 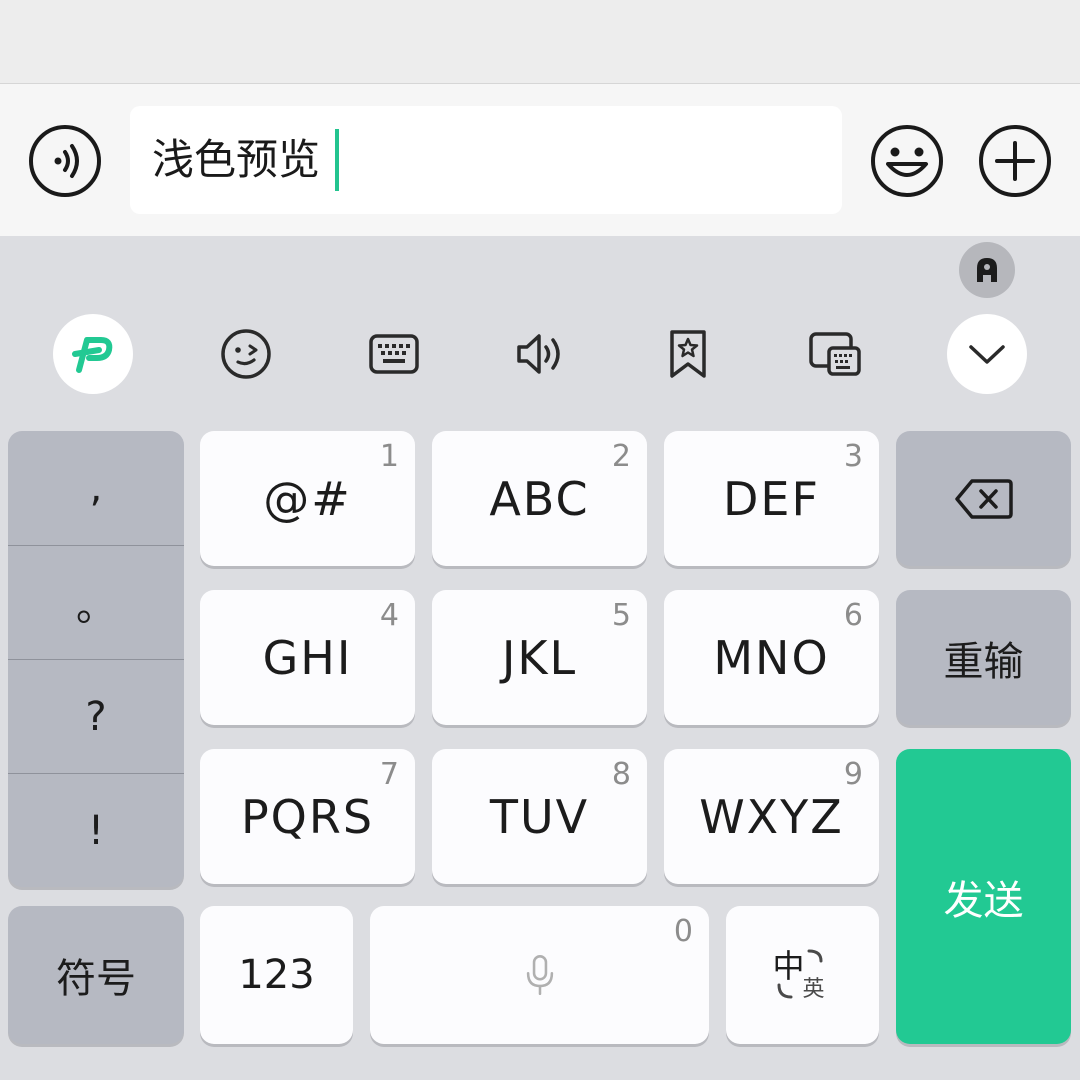 I want to click on backspace-icon, so click(x=983, y=498).